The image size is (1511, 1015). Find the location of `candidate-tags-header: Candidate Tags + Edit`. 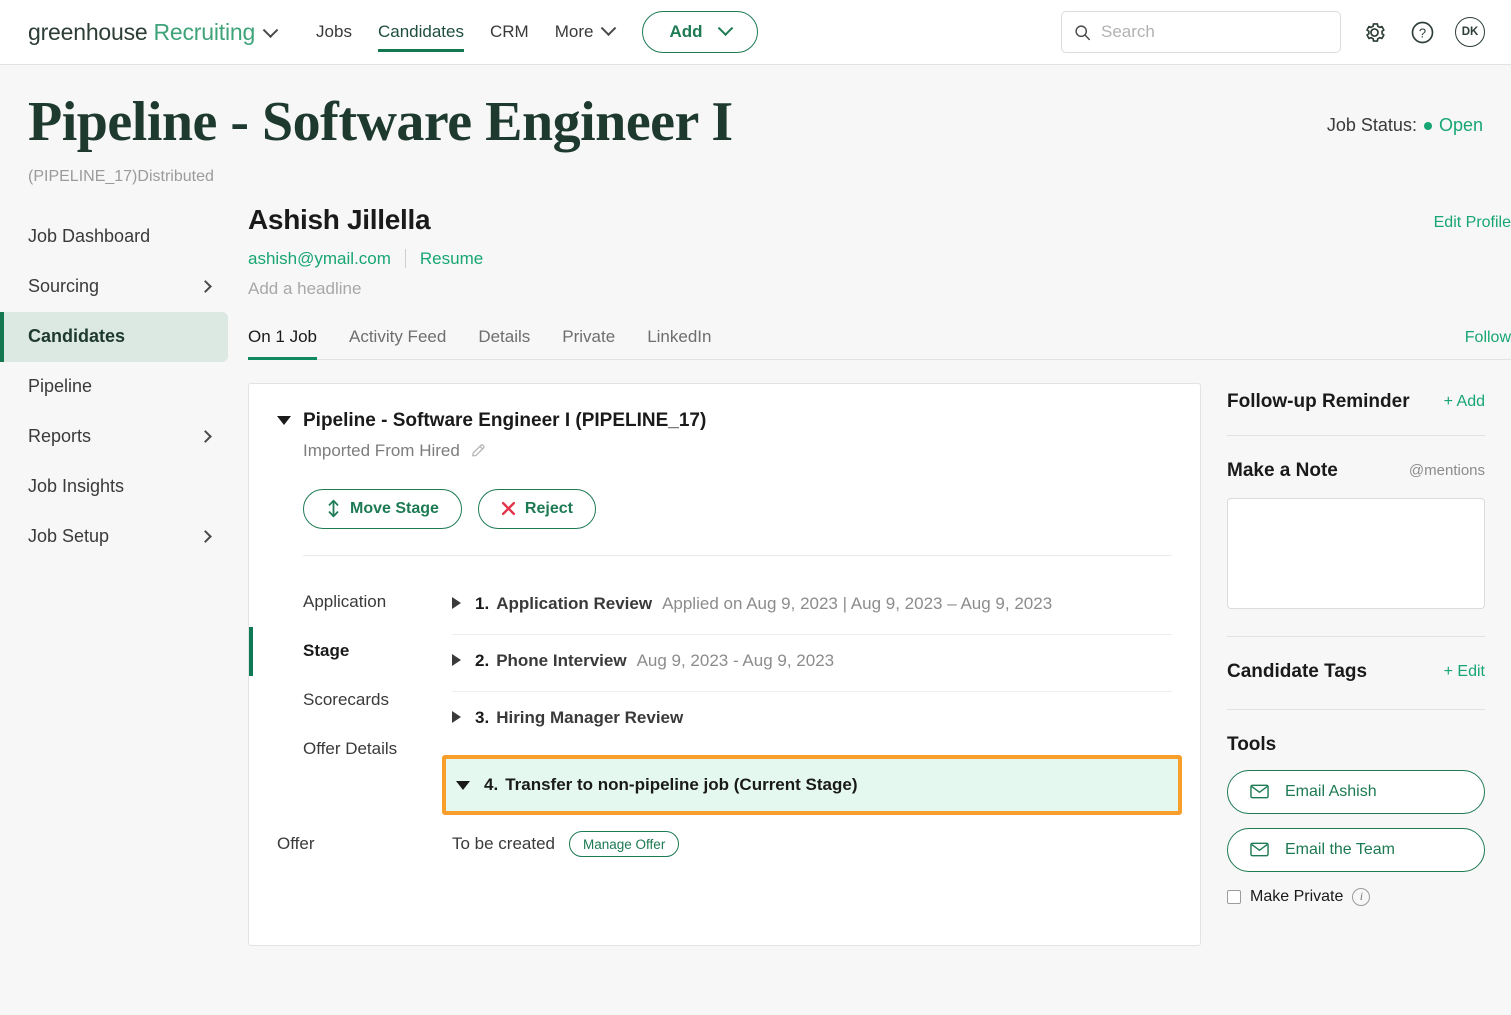

candidate-tags-header: Candidate Tags + Edit is located at coordinates (1356, 660).